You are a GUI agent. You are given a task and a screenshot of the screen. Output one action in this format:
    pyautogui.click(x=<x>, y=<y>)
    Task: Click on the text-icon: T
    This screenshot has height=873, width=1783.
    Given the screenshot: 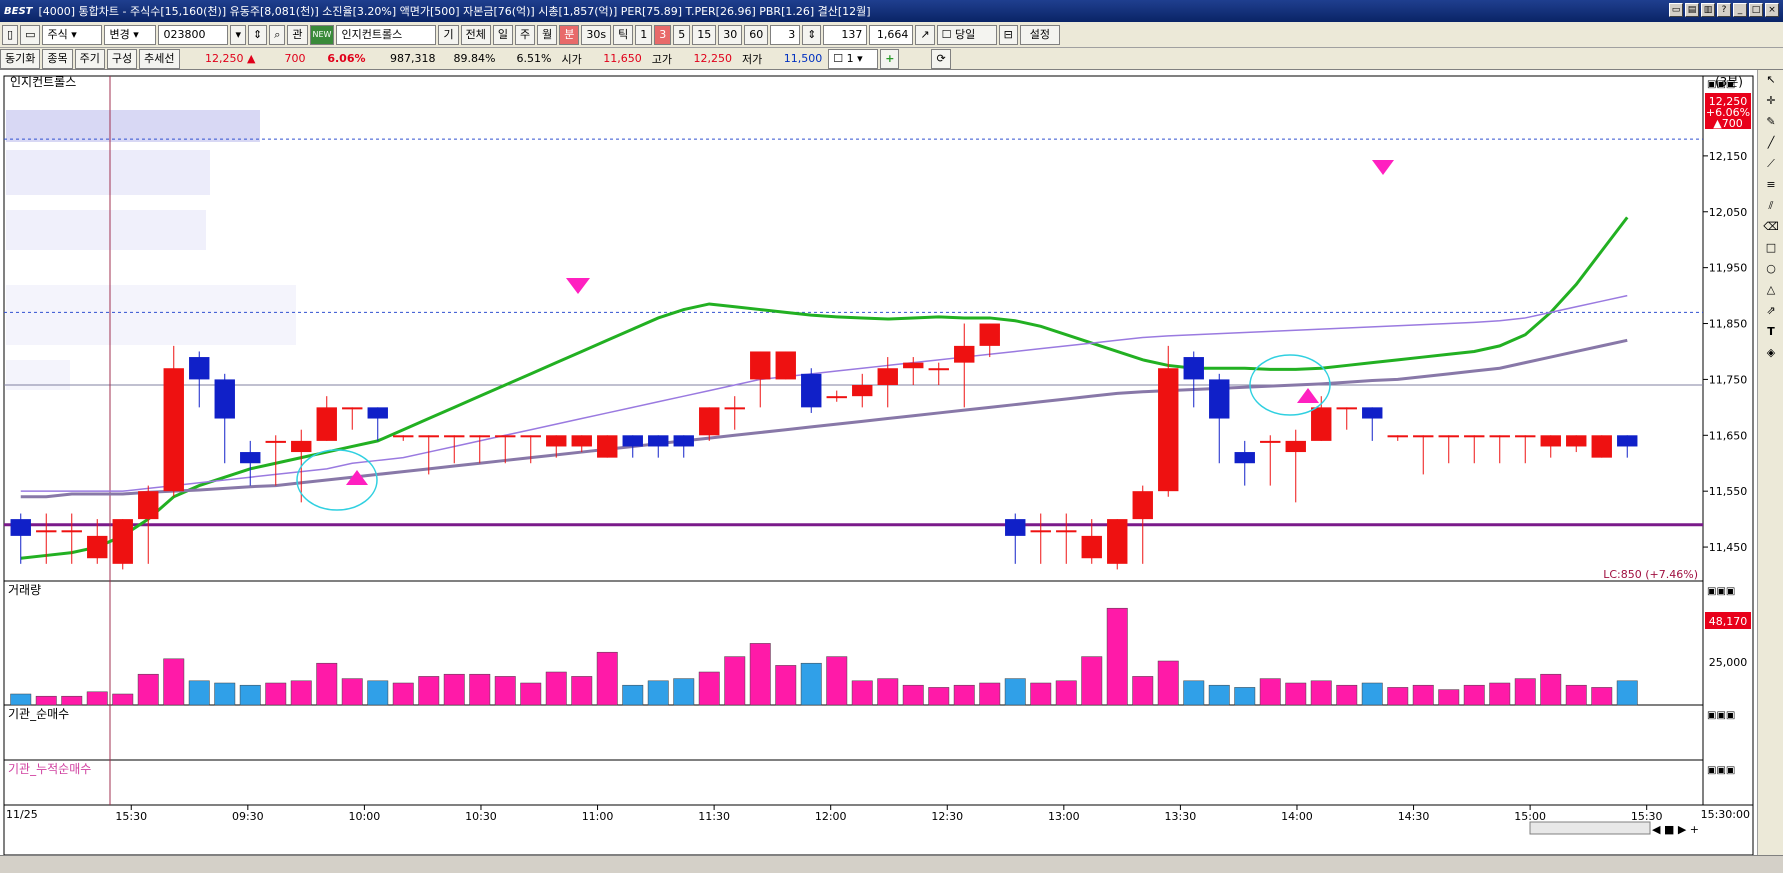 What is the action you would take?
    pyautogui.click(x=1771, y=334)
    